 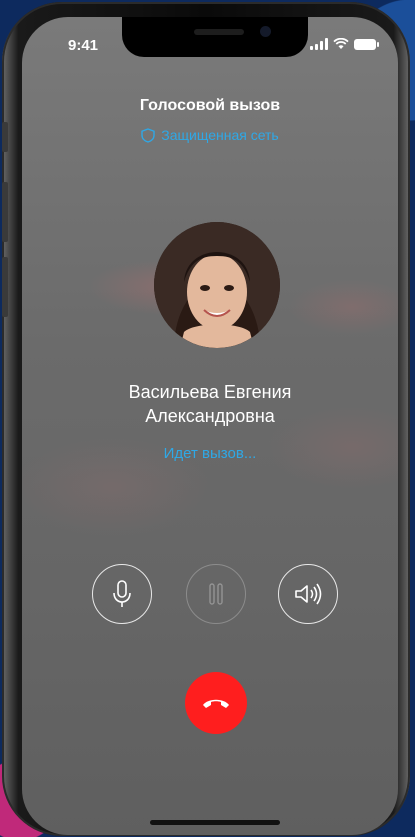 What do you see at coordinates (219, 32) in the screenshot?
I see `earpiece-speaker` at bounding box center [219, 32].